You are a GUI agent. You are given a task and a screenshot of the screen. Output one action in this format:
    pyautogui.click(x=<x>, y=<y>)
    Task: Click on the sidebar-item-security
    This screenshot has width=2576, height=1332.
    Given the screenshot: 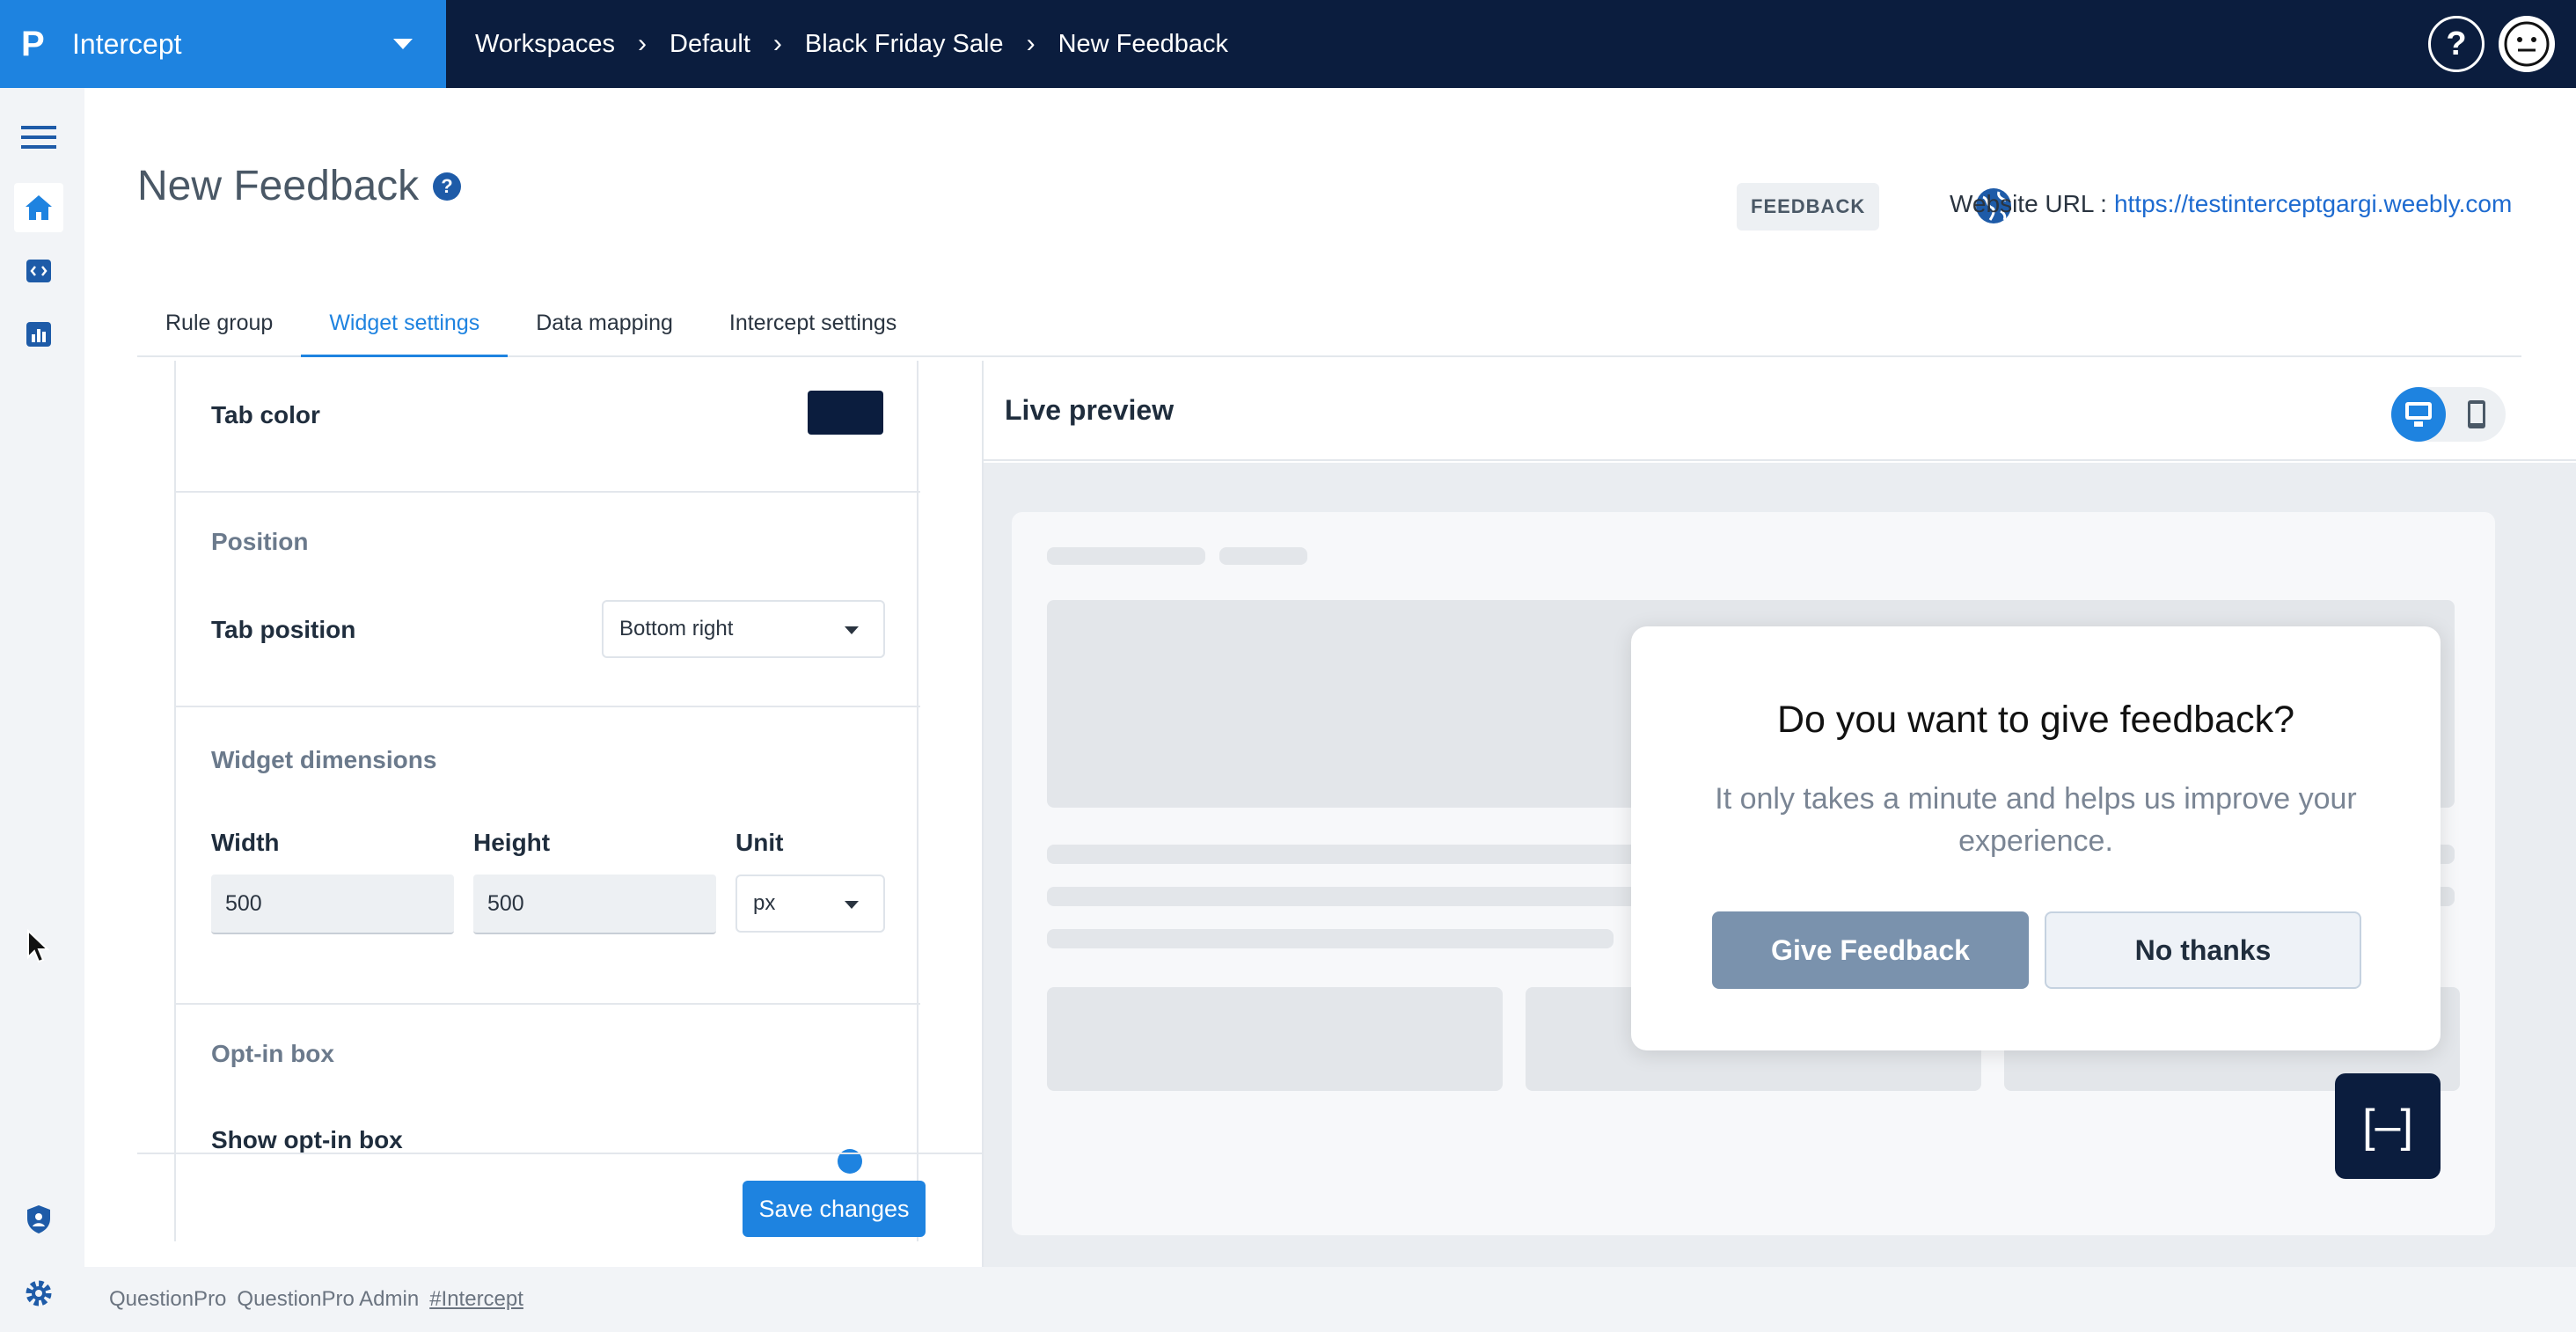 What is the action you would take?
    pyautogui.click(x=38, y=1220)
    